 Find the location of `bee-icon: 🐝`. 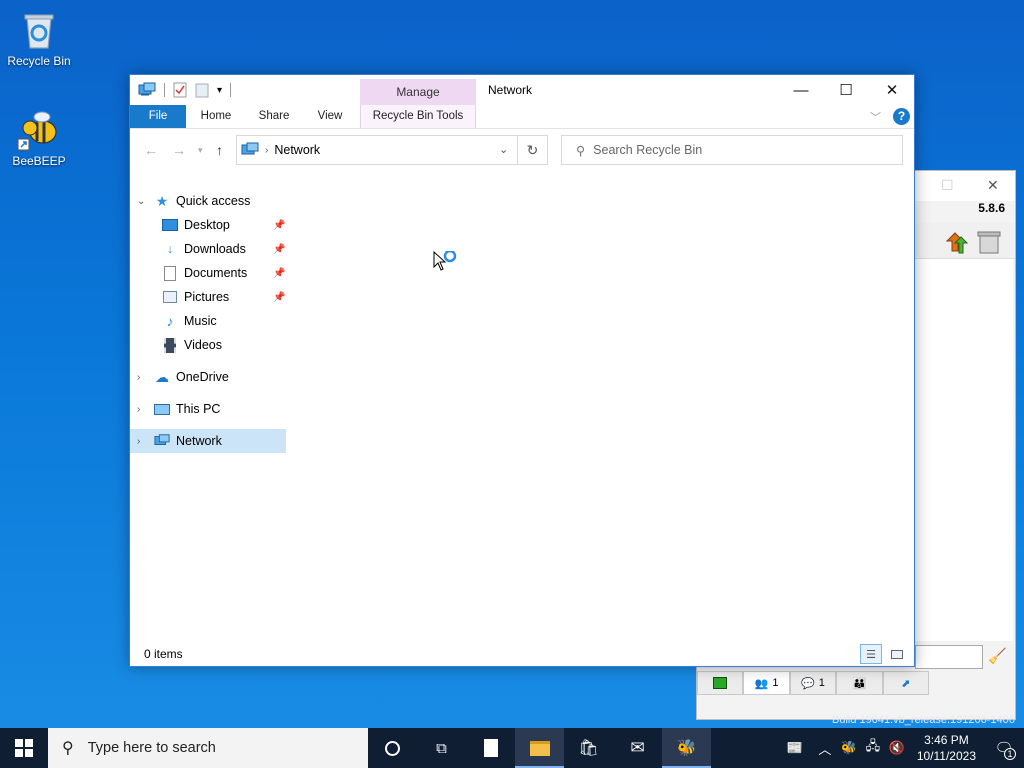

bee-icon: 🐝 is located at coordinates (686, 748).